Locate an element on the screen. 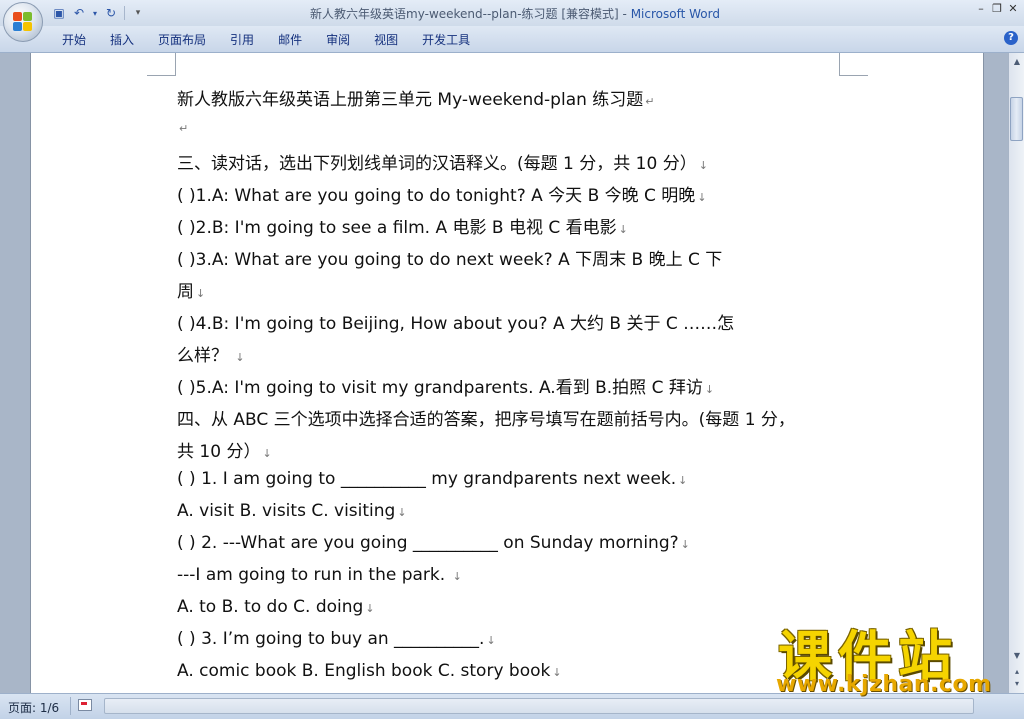 The height and width of the screenshot is (719, 1024). line-break-mark: ↓ is located at coordinates (703, 165).